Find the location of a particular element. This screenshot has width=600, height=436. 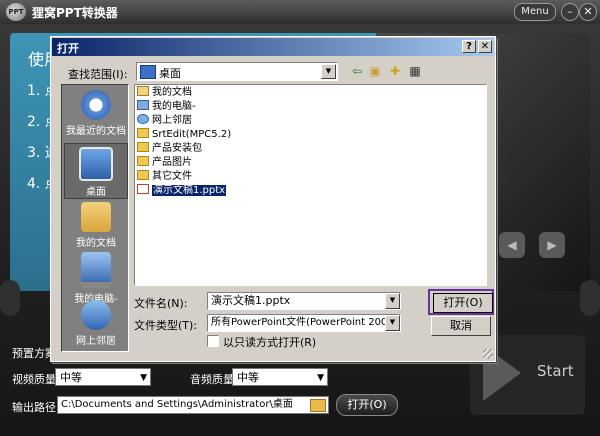

place-recent: 我最近的文档 is located at coordinates (96, 115).